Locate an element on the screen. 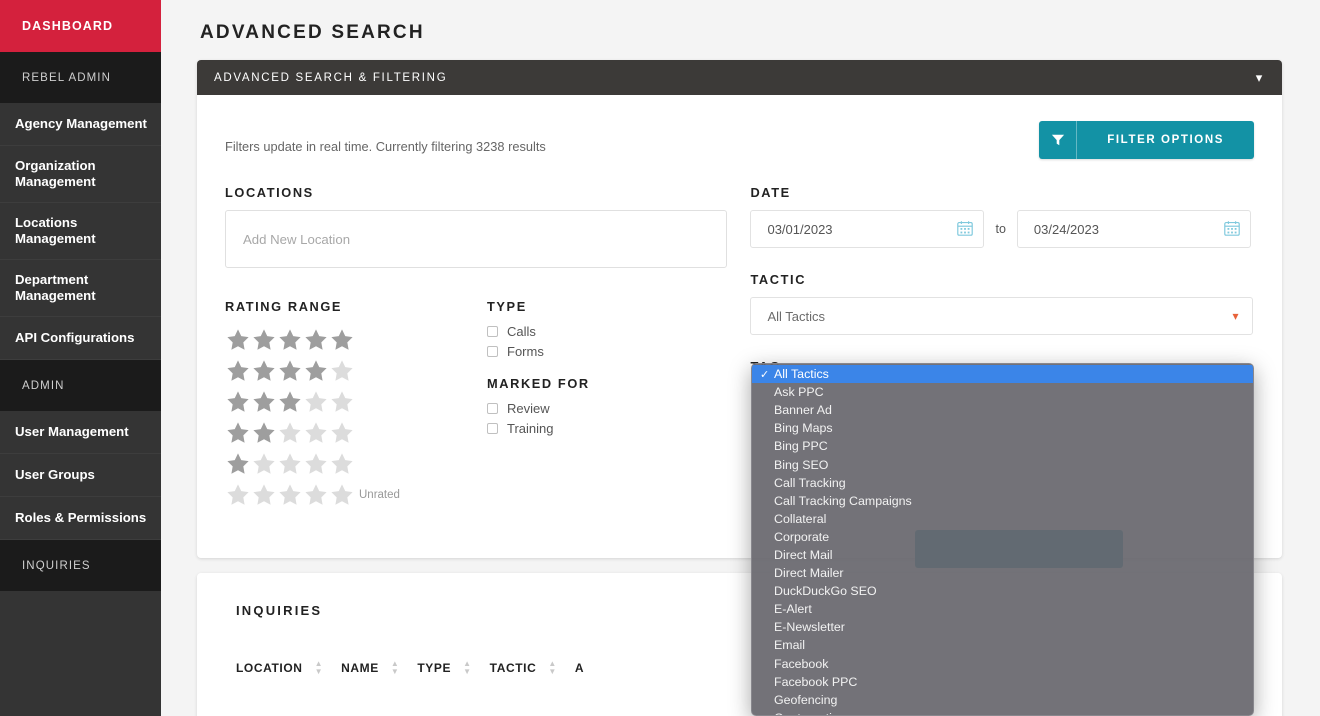 The width and height of the screenshot is (1320, 716). sidebar-item-user-groups: User Groups is located at coordinates (80, 475).